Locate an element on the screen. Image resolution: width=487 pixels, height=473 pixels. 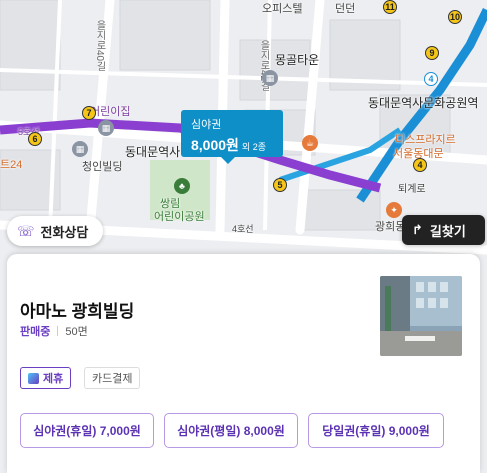
turn-right-arrow-icon: ↱ is located at coordinates (417, 229).